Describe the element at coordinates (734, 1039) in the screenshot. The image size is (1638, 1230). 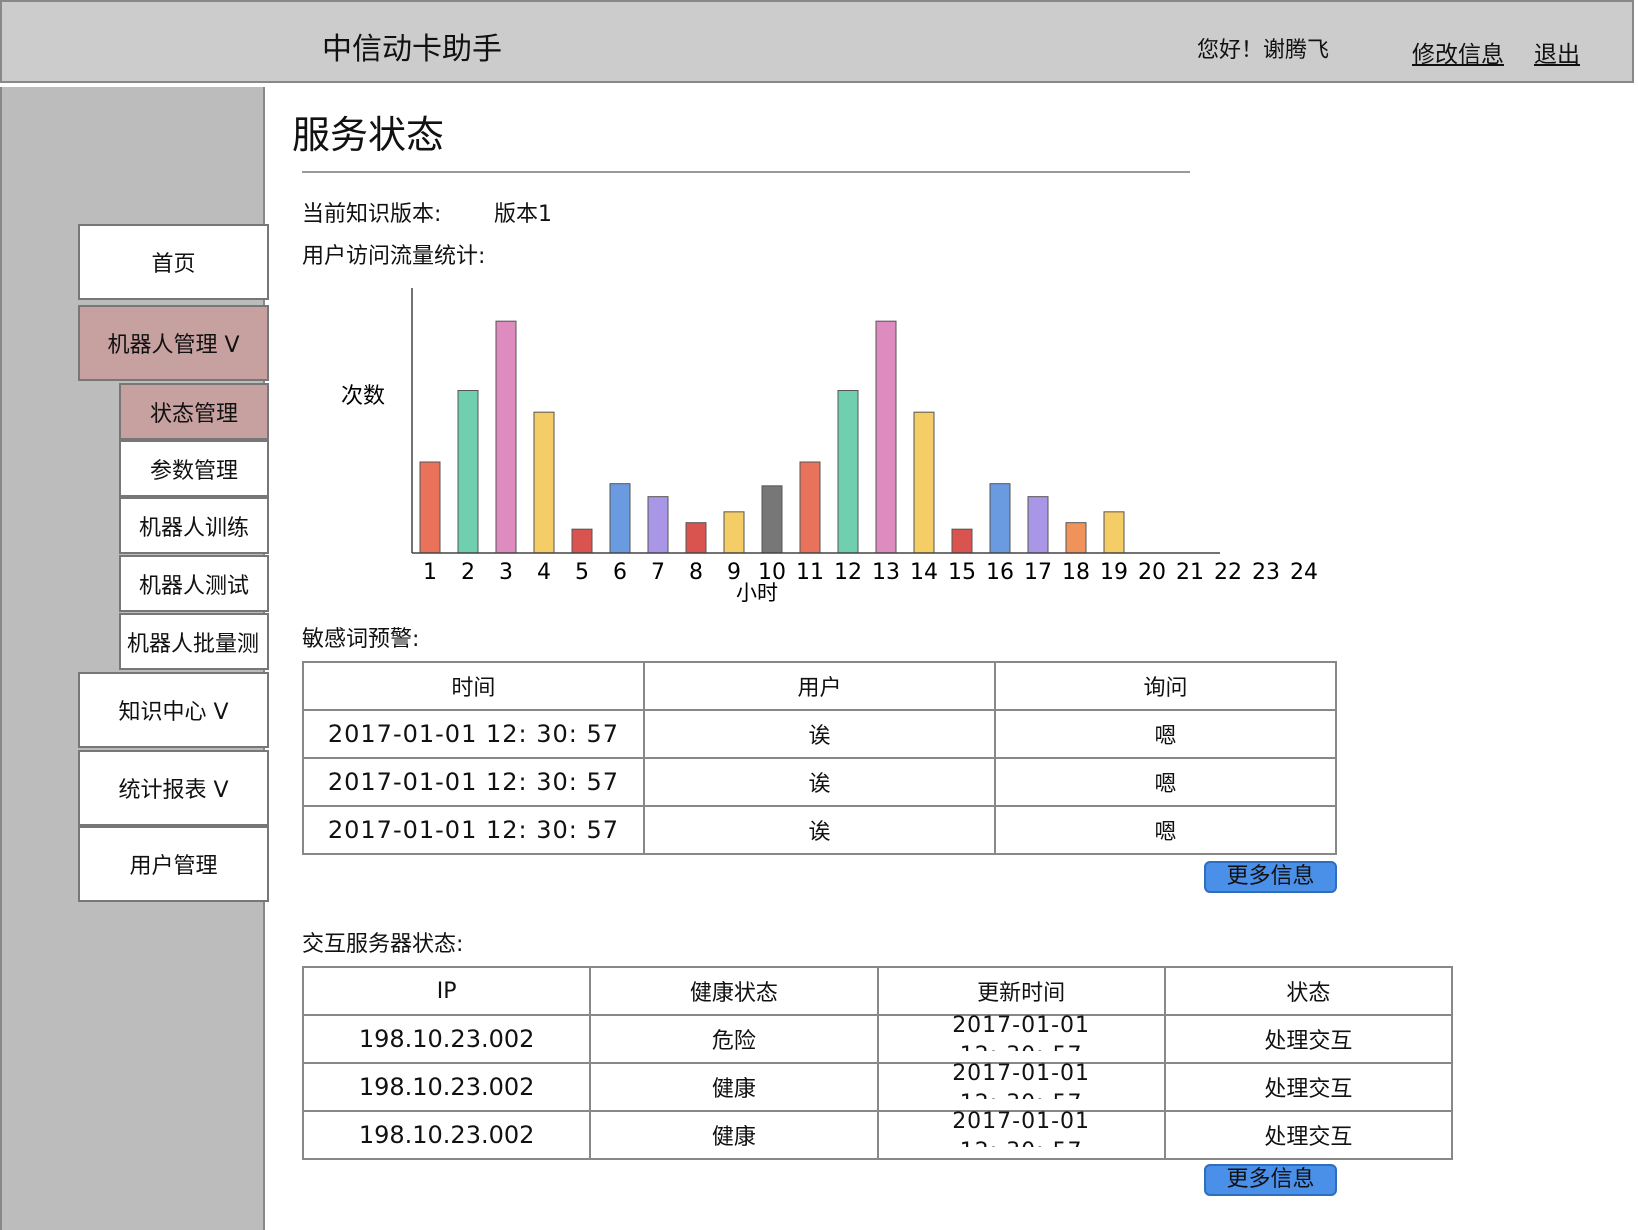
I see `cell-health: 危险` at that location.